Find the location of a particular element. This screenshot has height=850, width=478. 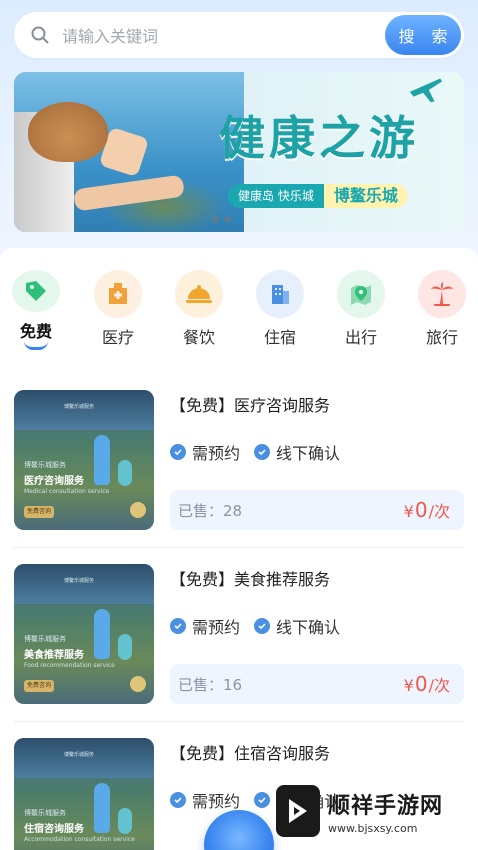

banner-tag-left: 健康岛 快乐城 is located at coordinates (276, 196).